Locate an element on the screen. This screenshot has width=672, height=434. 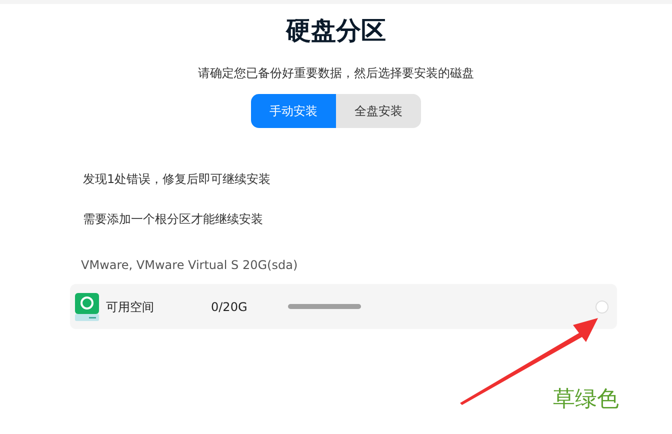
disk-name: VMware, VMware Virtual S 20G(sda) is located at coordinates (190, 265).